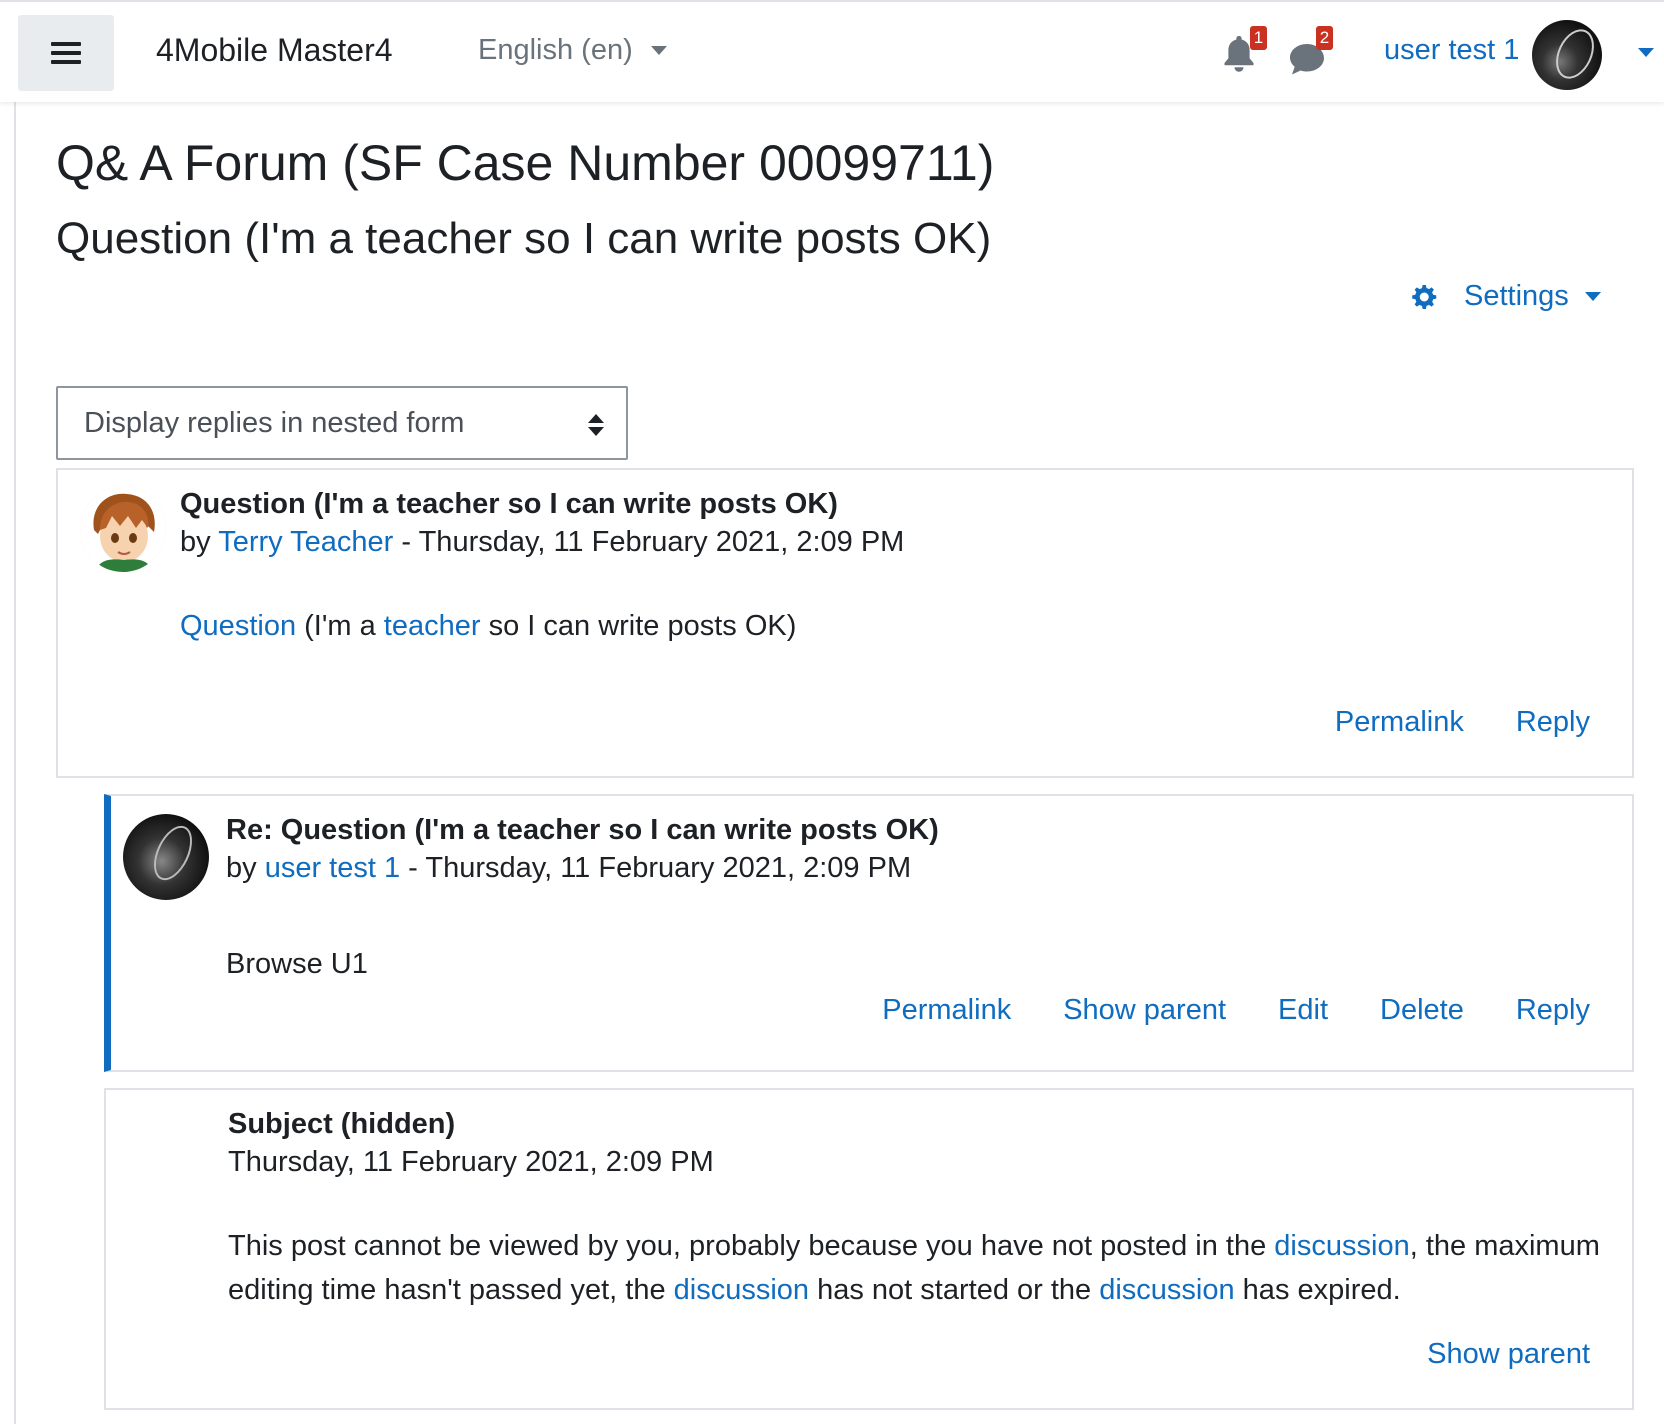 The width and height of the screenshot is (1664, 1424). I want to click on post-content: Browse U1, so click(297, 964).